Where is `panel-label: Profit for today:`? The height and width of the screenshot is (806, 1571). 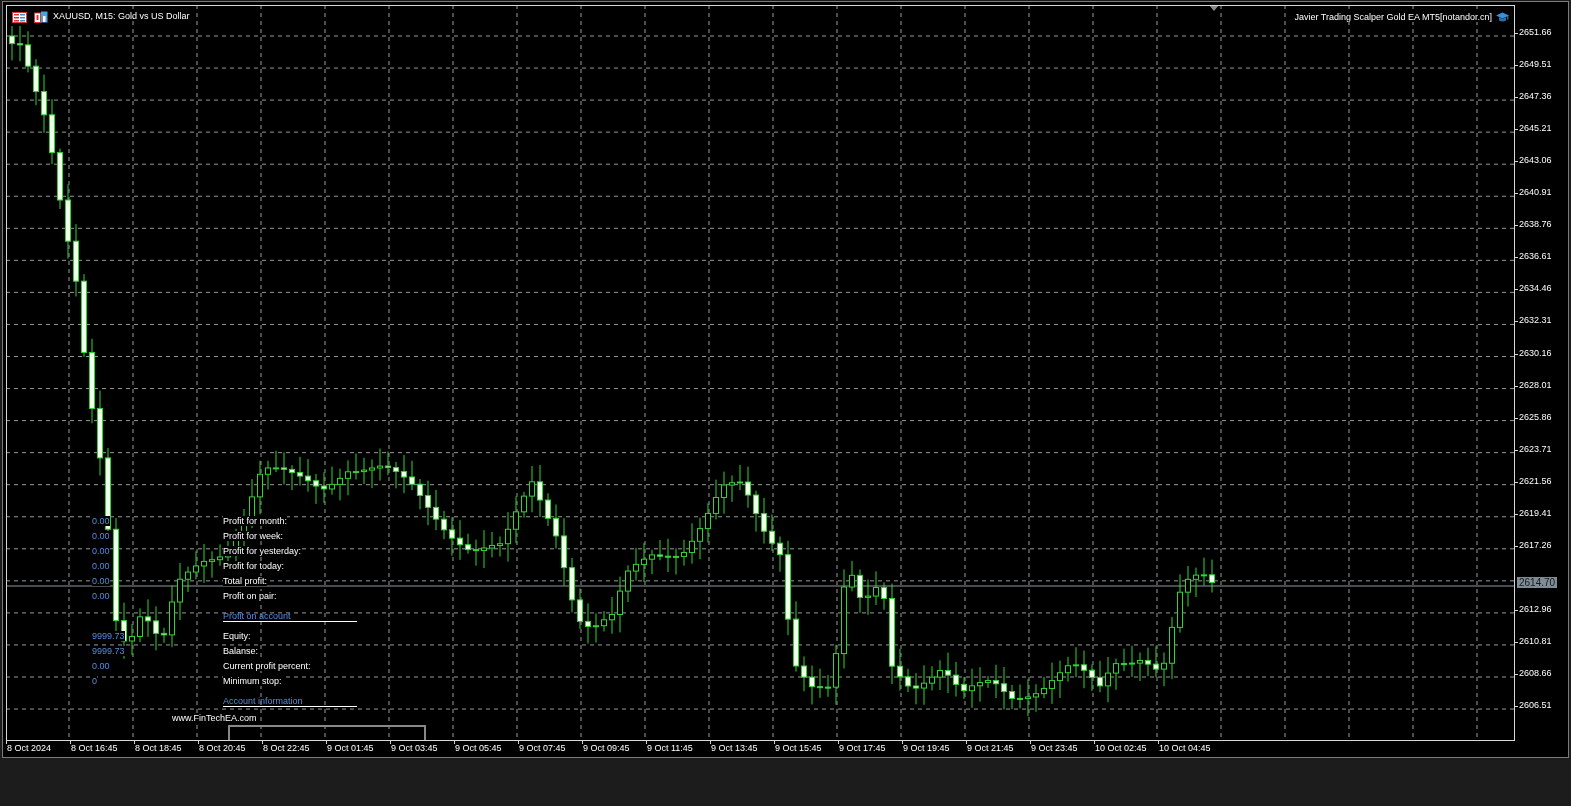 panel-label: Profit for today: is located at coordinates (254, 566).